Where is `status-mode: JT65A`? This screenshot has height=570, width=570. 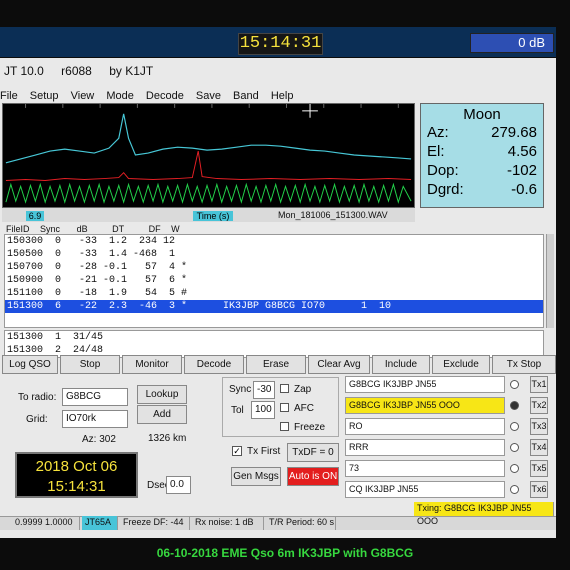 status-mode: JT65A is located at coordinates (100, 523).